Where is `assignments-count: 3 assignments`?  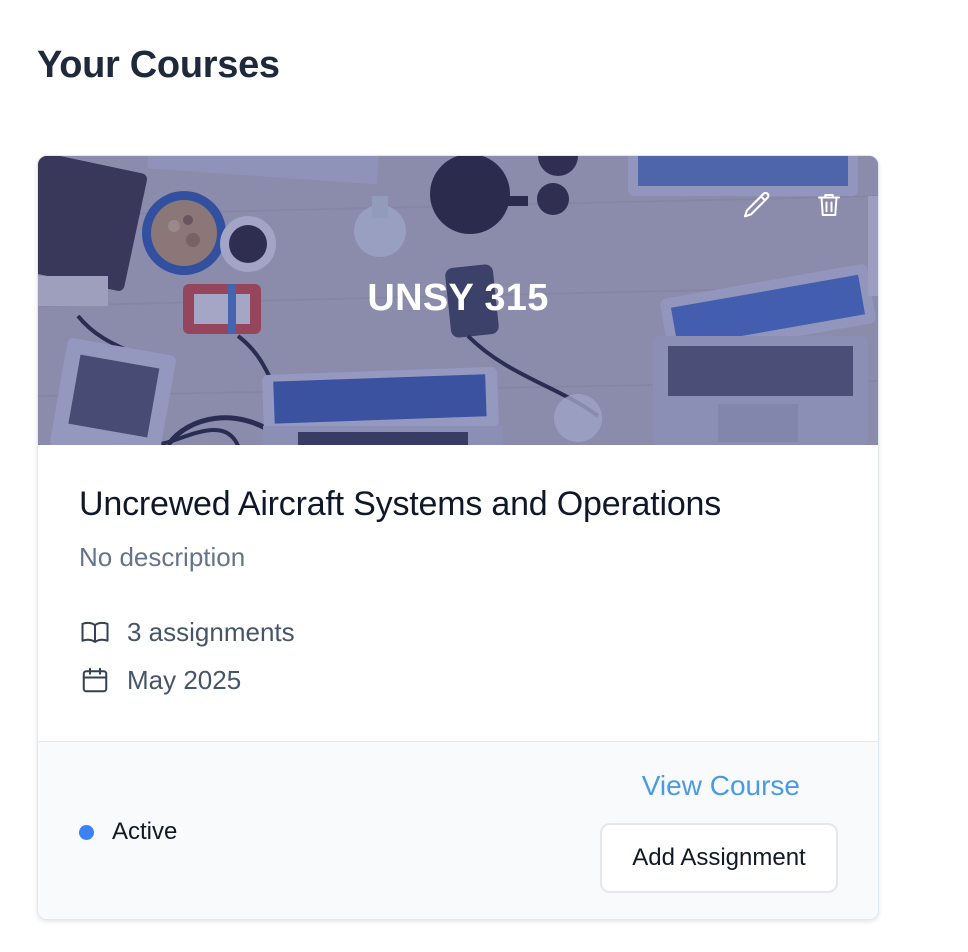
assignments-count: 3 assignments is located at coordinates (211, 631).